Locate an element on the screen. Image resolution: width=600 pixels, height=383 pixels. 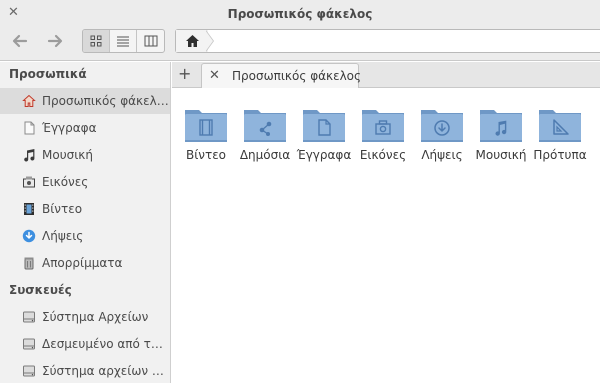
folder-pictures: Εικόνες is located at coordinates (383, 139).